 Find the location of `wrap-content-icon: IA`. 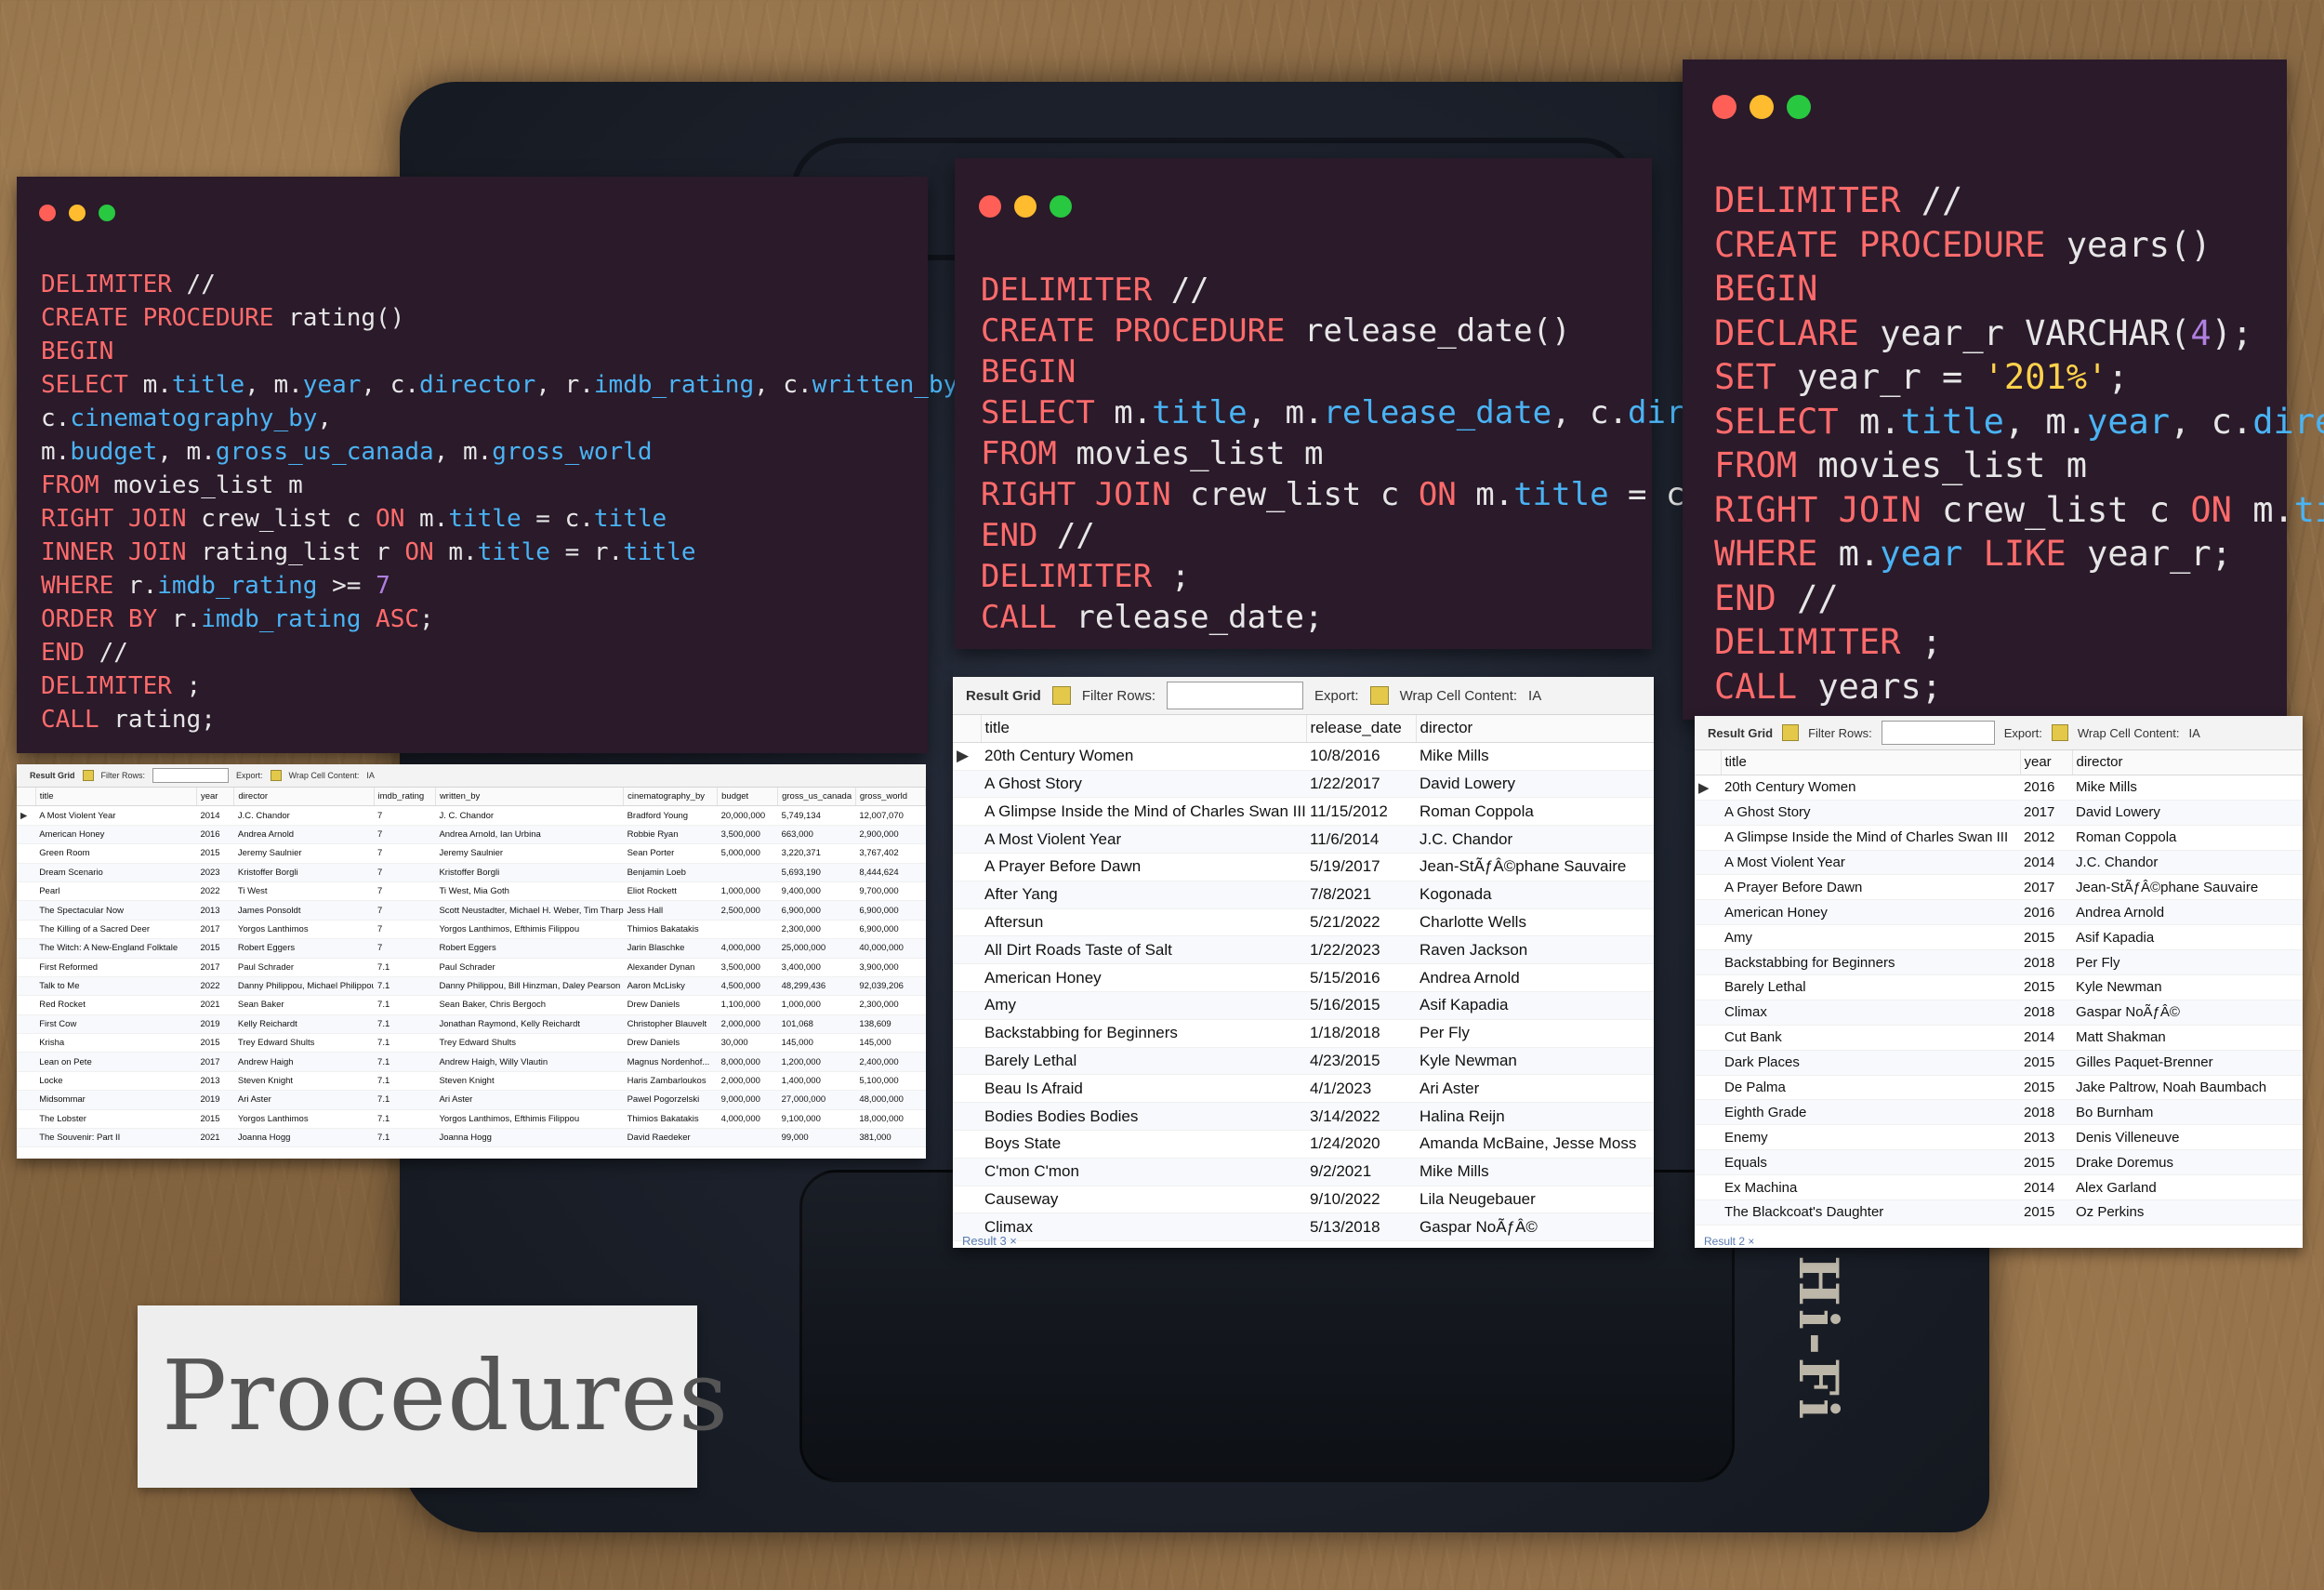

wrap-content-icon: IA is located at coordinates (2193, 733).